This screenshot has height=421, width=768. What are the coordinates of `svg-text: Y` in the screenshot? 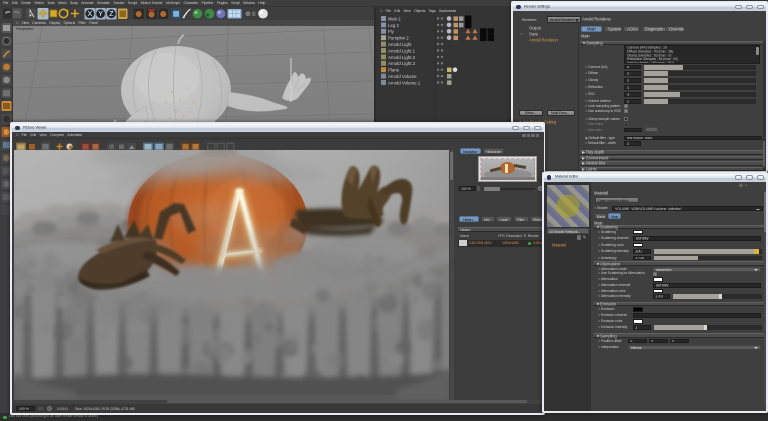 It's located at (100, 14).